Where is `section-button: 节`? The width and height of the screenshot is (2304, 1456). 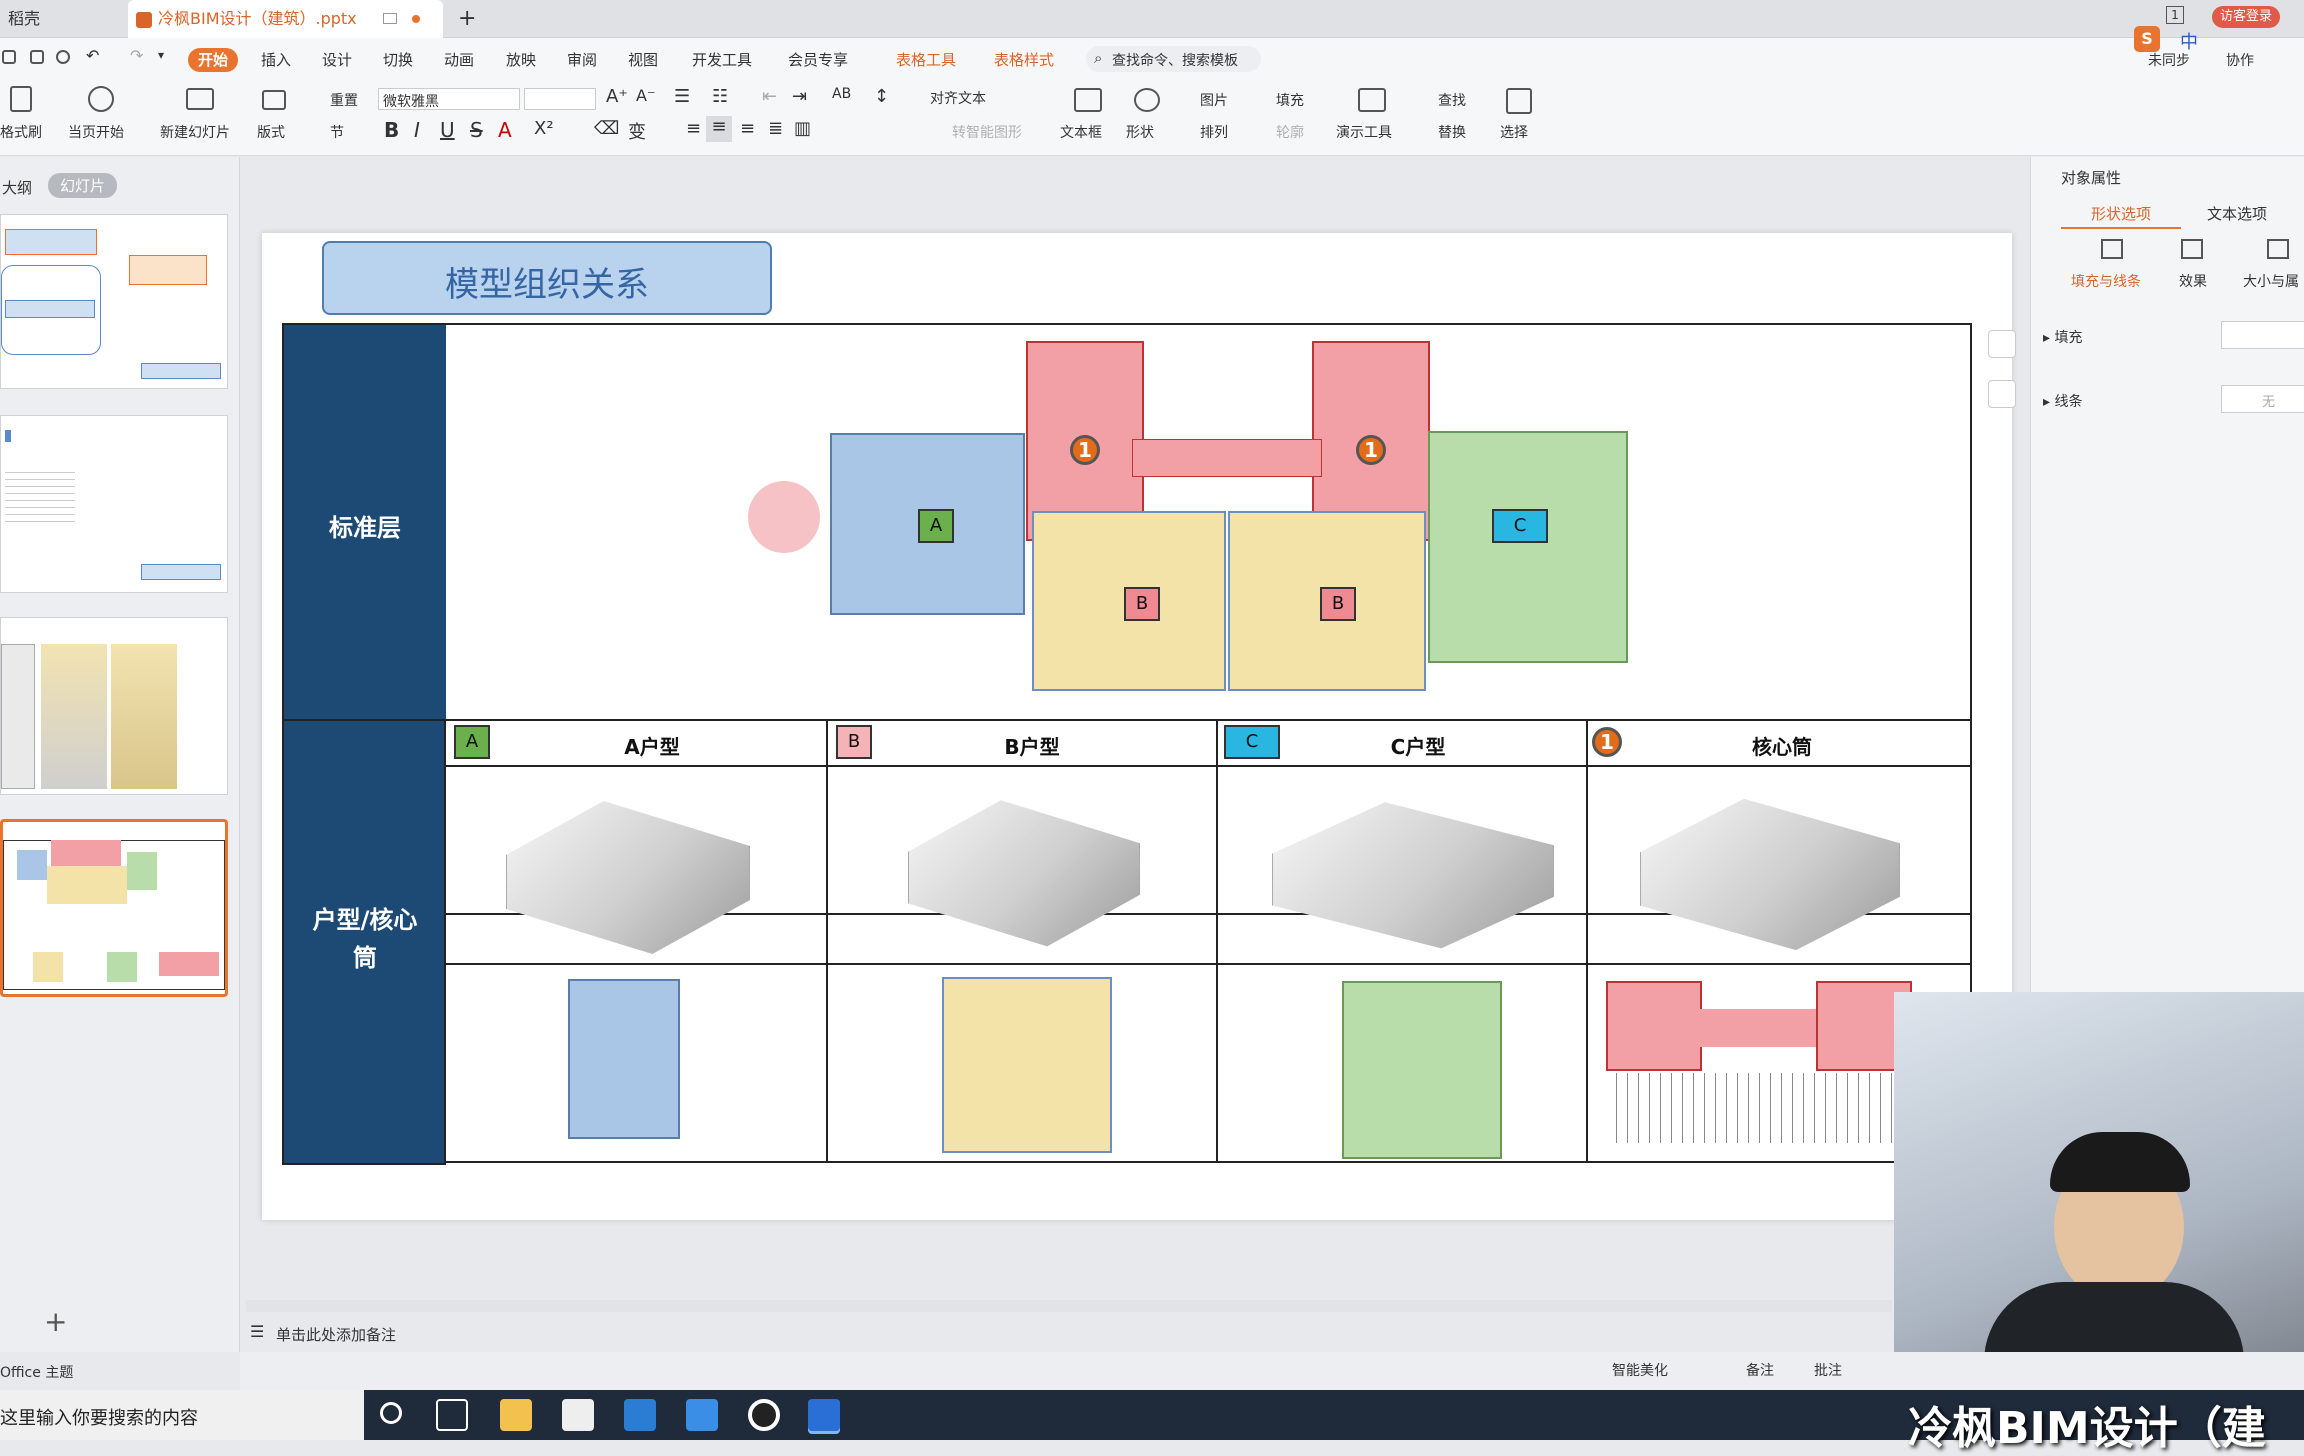 section-button: 节 is located at coordinates (337, 132).